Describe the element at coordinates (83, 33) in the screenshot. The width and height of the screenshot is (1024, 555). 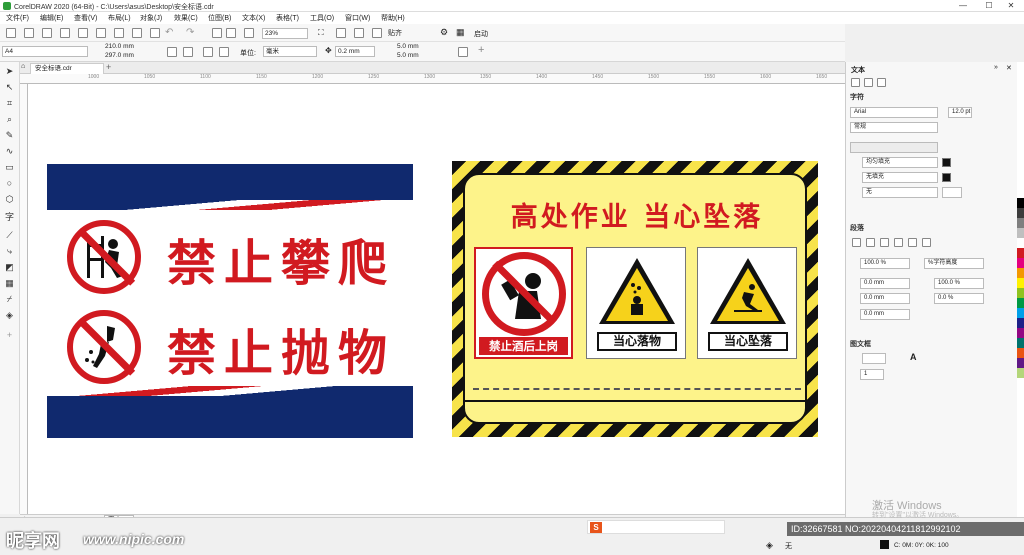
I see `cloud-upload-icon` at that location.